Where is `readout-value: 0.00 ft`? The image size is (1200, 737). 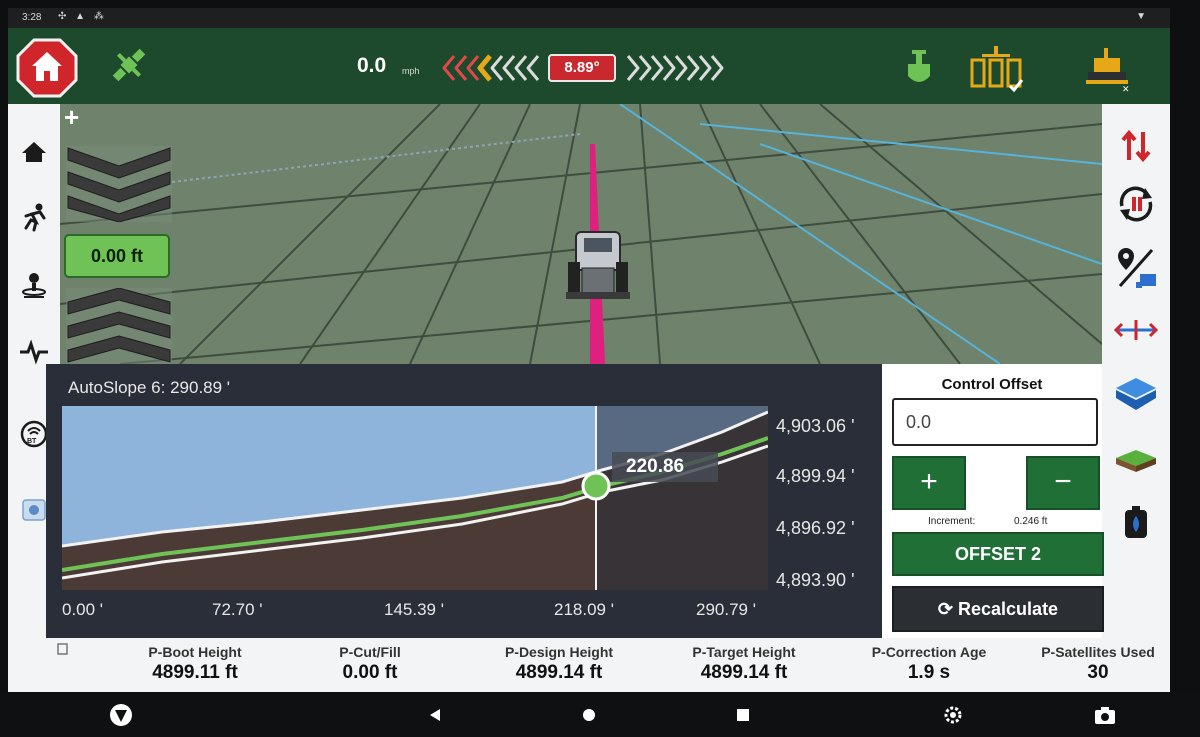
readout-value: 0.00 ft is located at coordinates (370, 672).